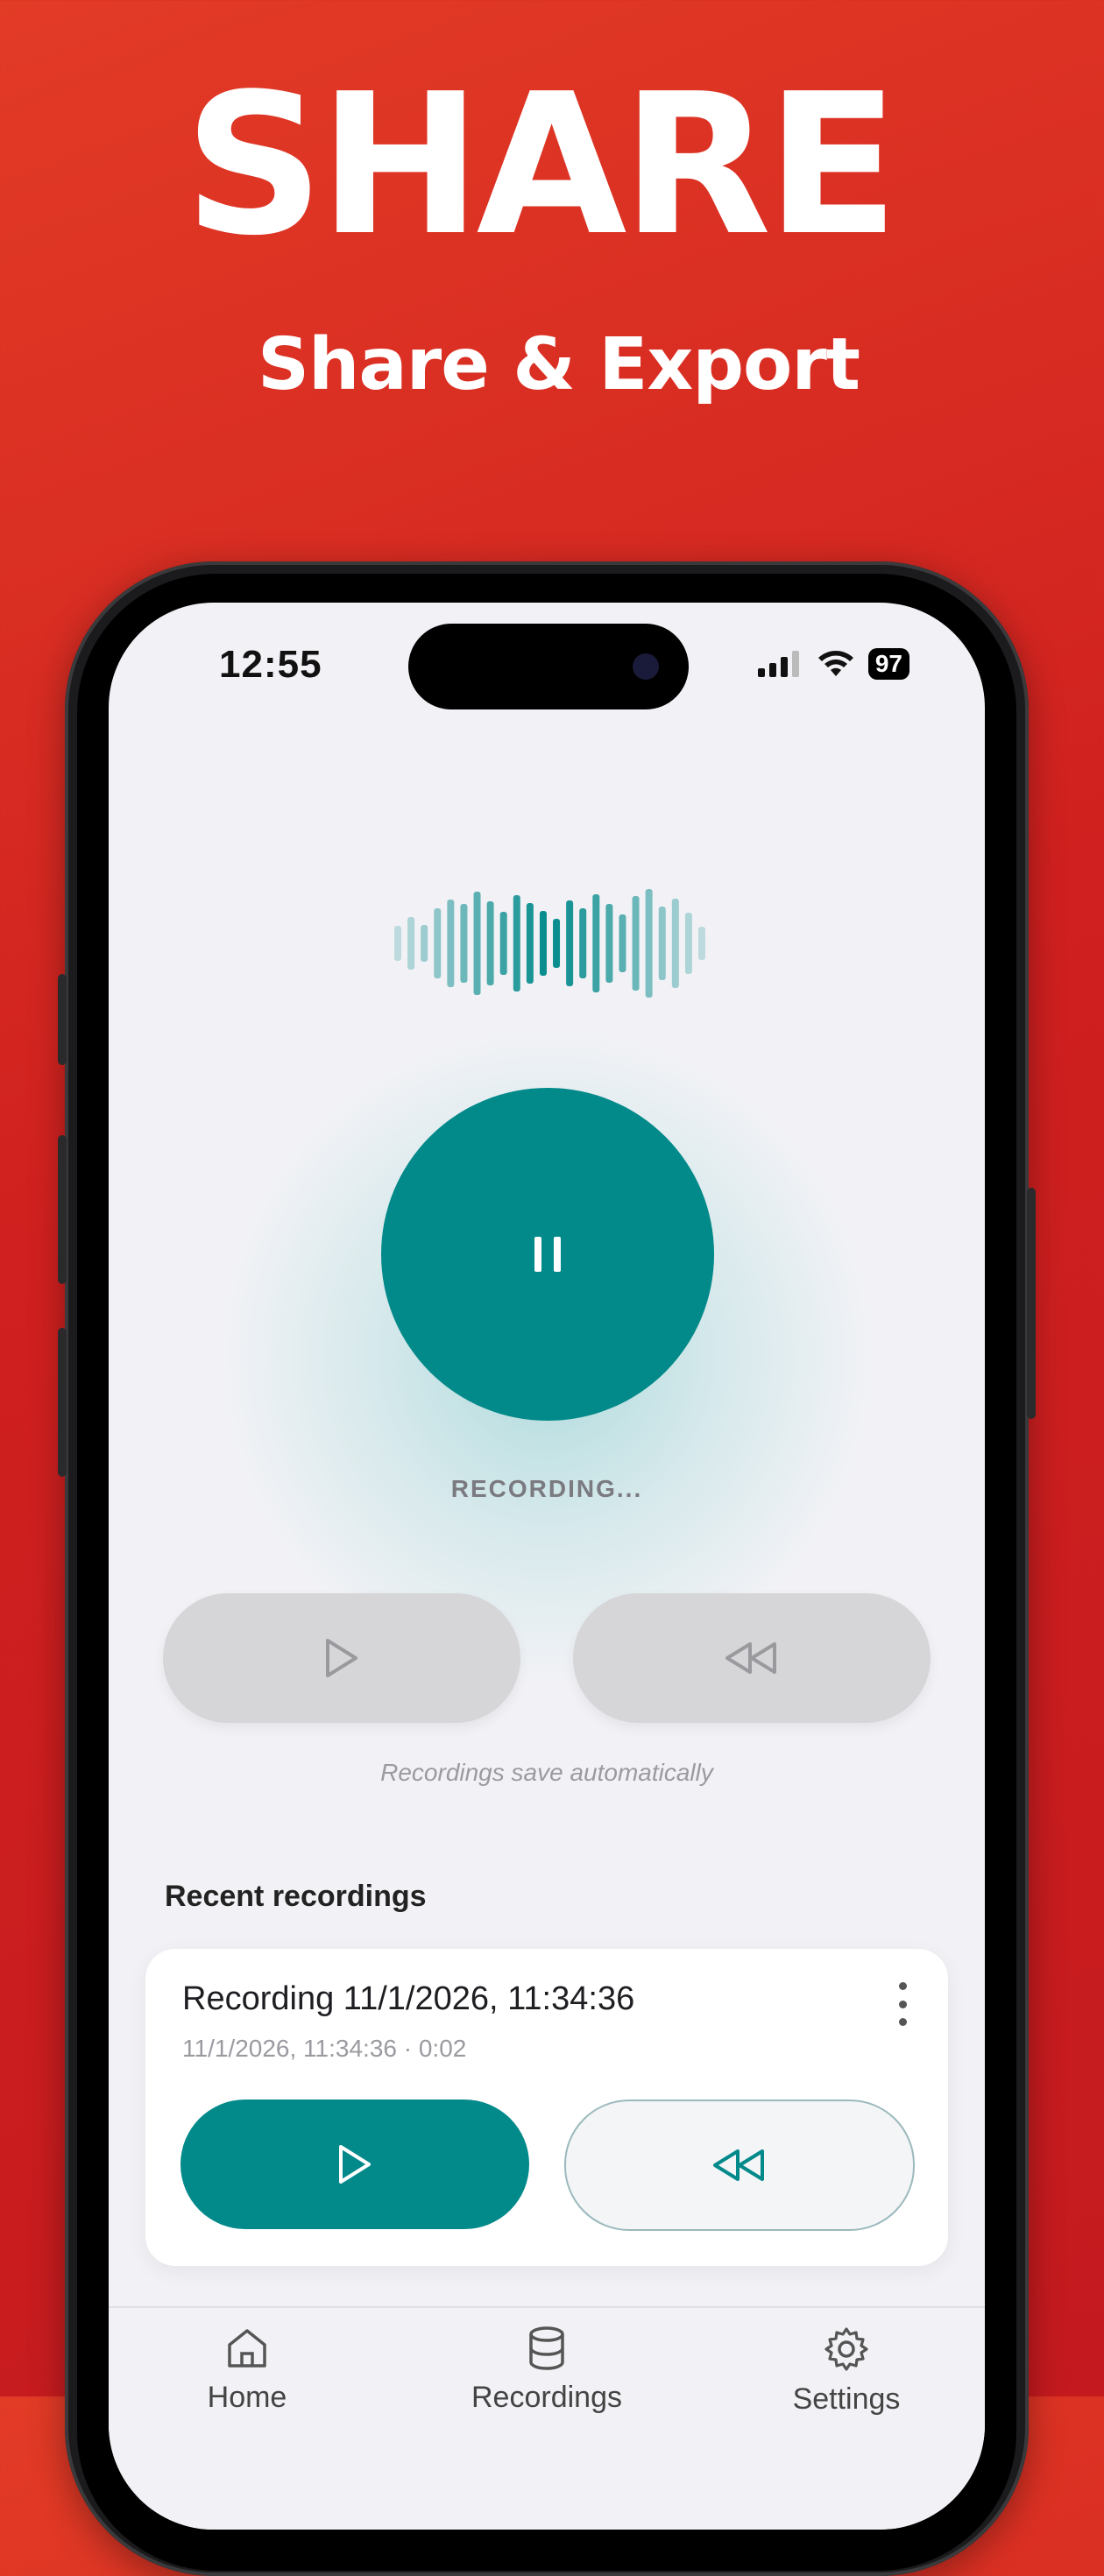 This screenshot has width=1104, height=2576. What do you see at coordinates (247, 2348) in the screenshot?
I see `home-icon` at bounding box center [247, 2348].